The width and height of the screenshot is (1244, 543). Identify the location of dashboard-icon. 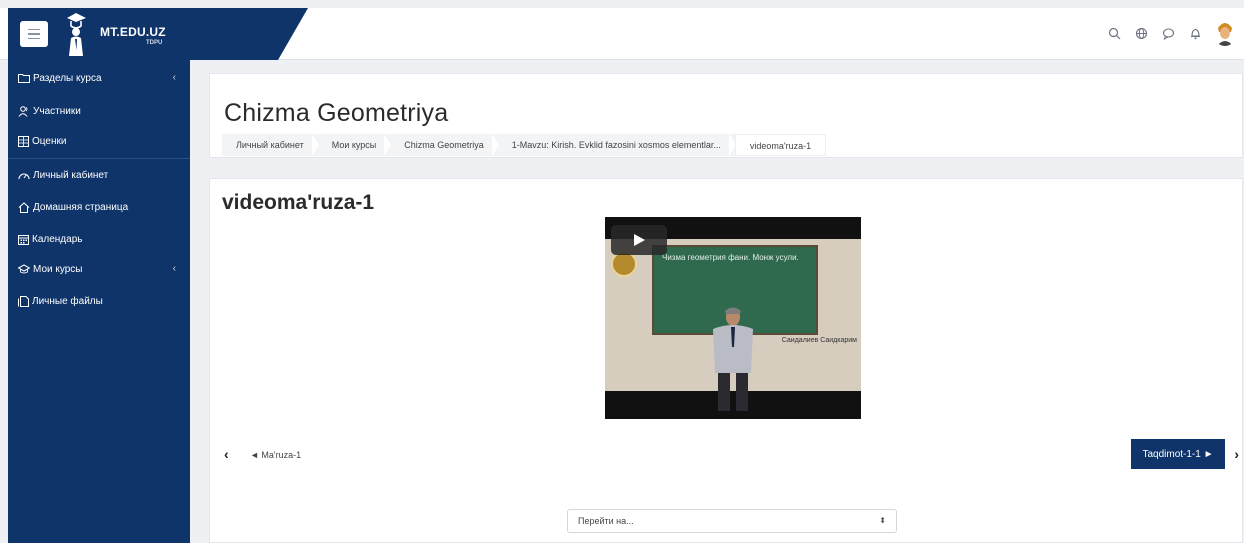
(24, 176).